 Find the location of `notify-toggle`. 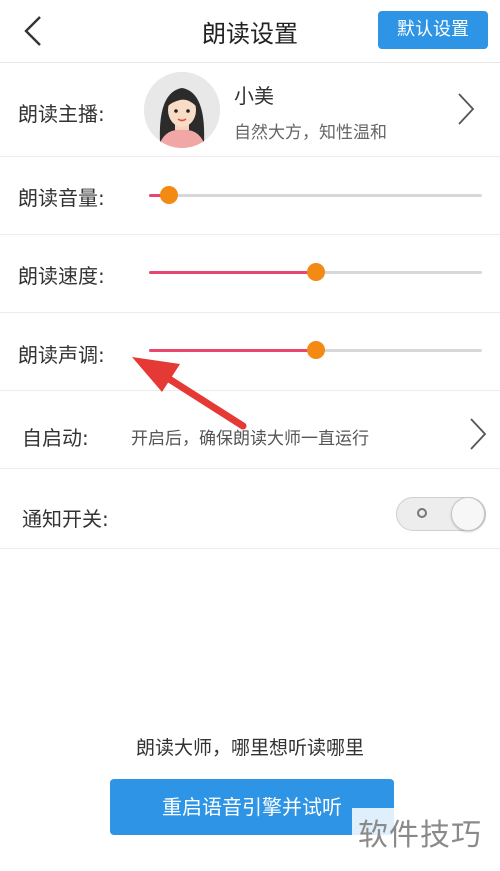

notify-toggle is located at coordinates (441, 514).